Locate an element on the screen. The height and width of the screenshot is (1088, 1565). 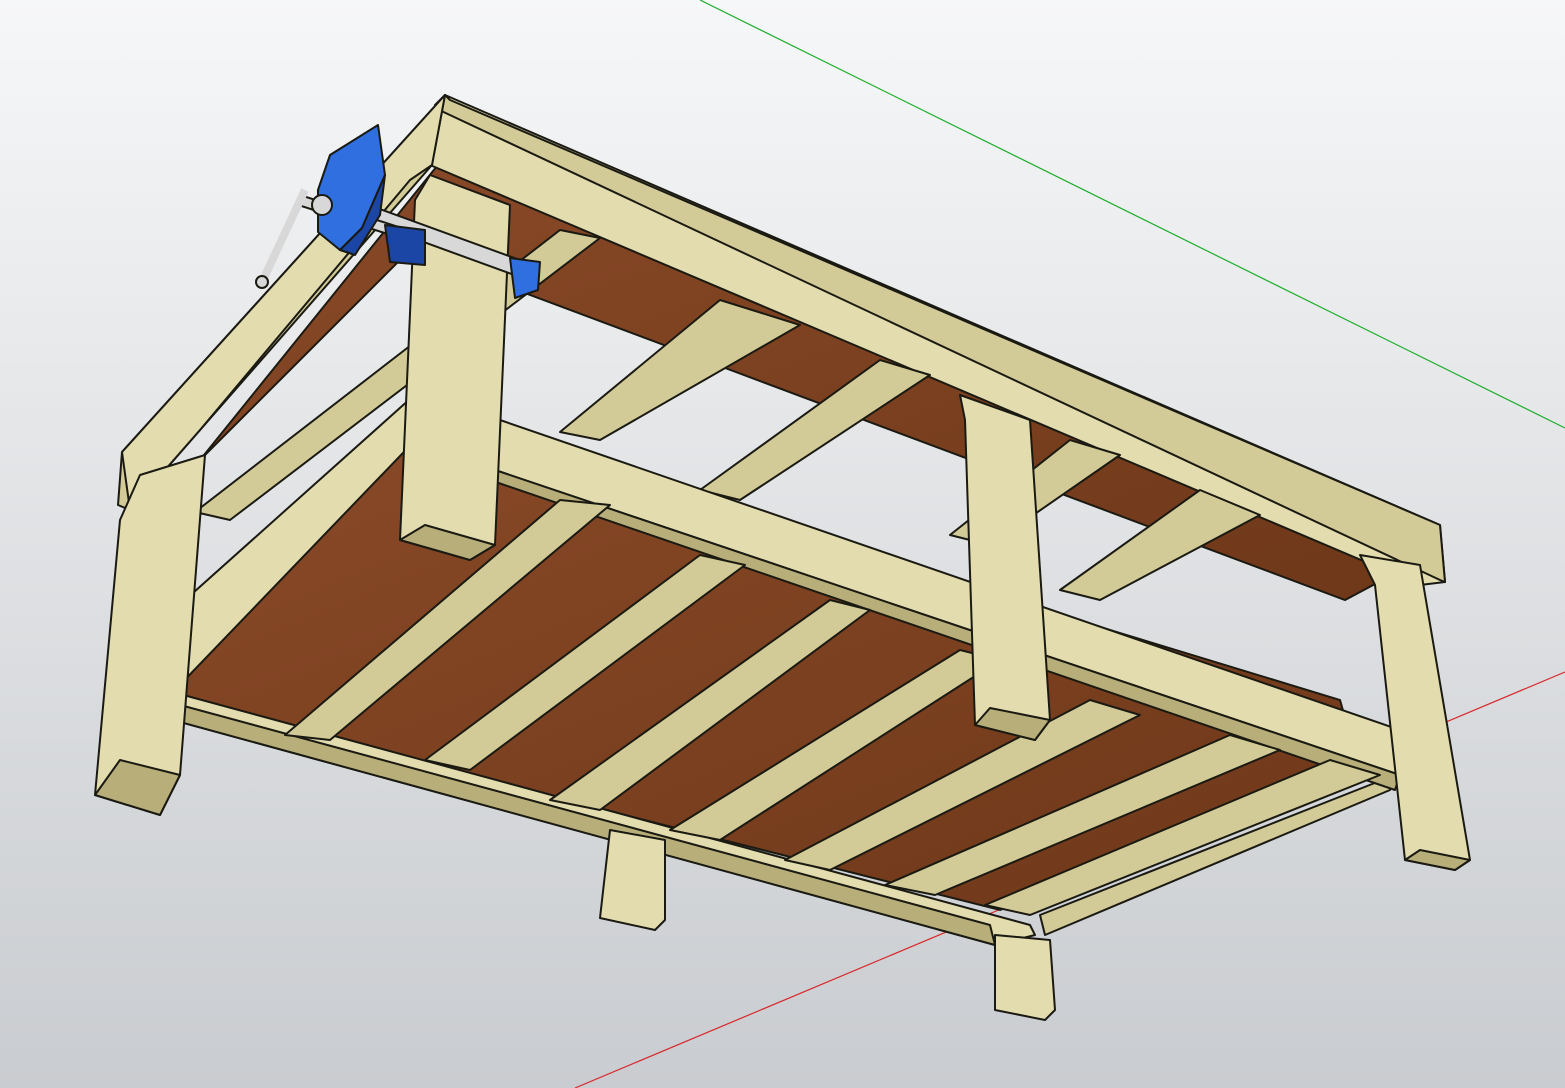
leg-back-right is located at coordinates (1025, 977).